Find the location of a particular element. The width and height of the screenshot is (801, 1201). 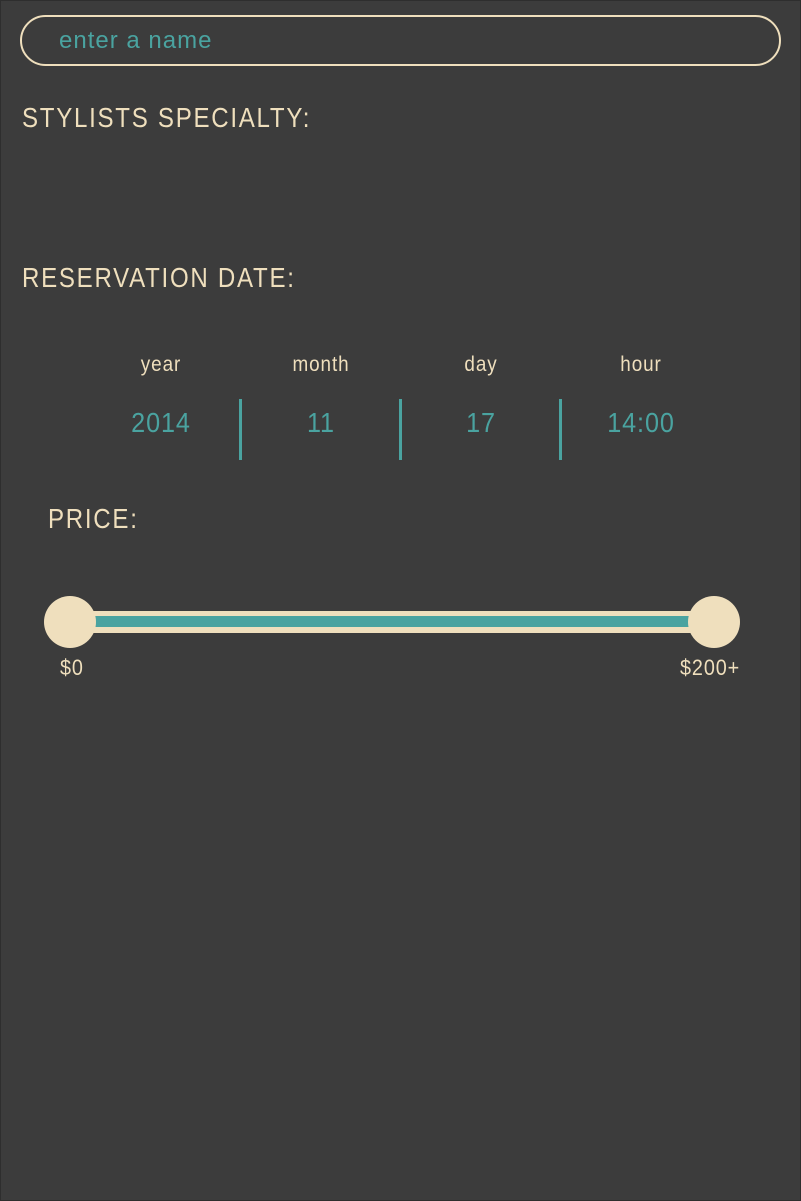

year-picker: year 2014 is located at coordinates (161, 405).